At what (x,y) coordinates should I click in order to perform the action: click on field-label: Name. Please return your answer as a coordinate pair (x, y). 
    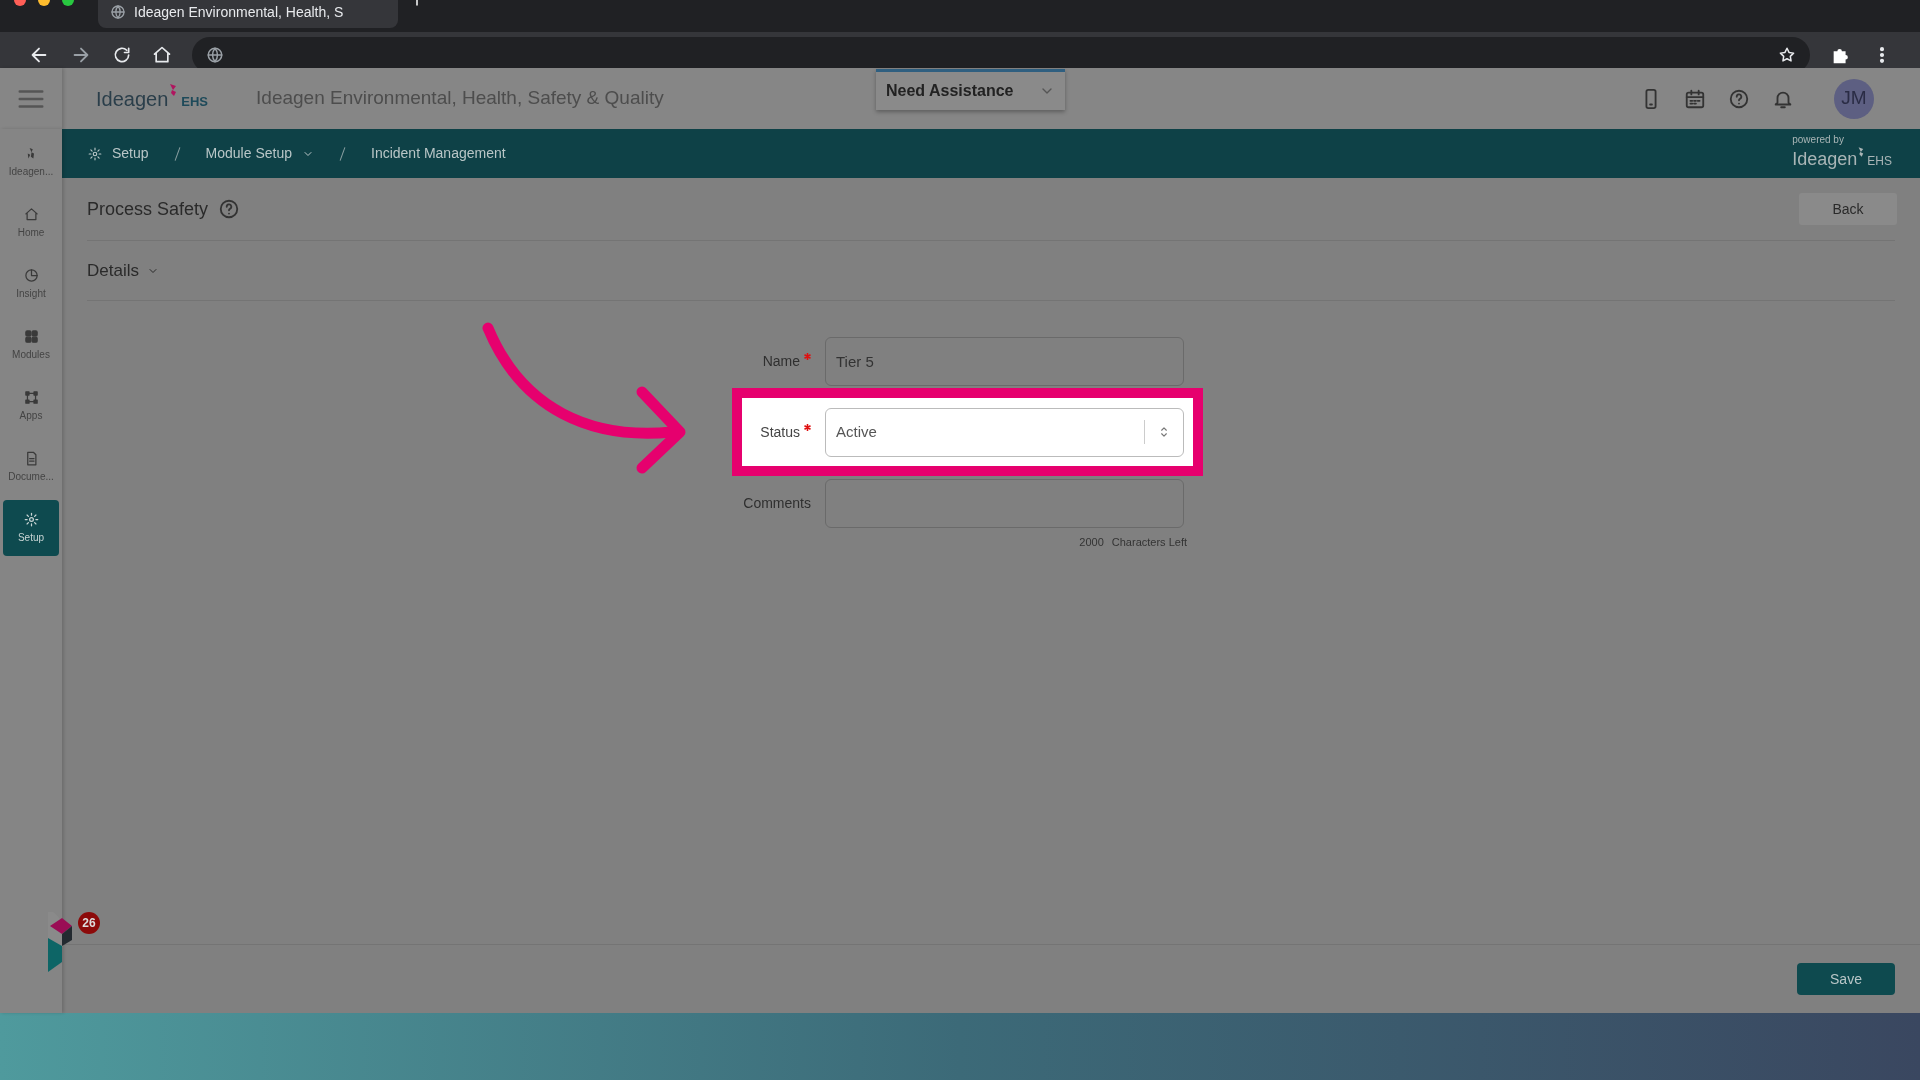
    Looking at the image, I should click on (753, 361).